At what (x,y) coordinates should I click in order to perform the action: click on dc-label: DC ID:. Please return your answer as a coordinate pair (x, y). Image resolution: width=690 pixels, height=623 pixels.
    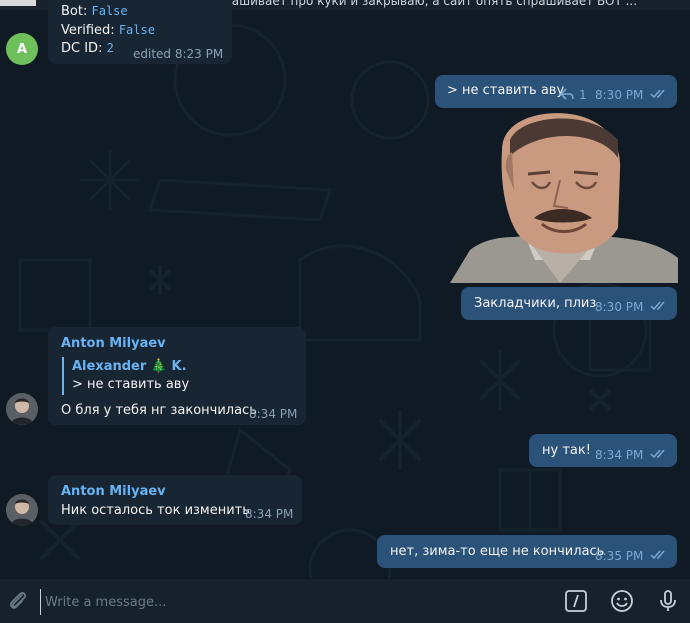
    Looking at the image, I should click on (82, 48).